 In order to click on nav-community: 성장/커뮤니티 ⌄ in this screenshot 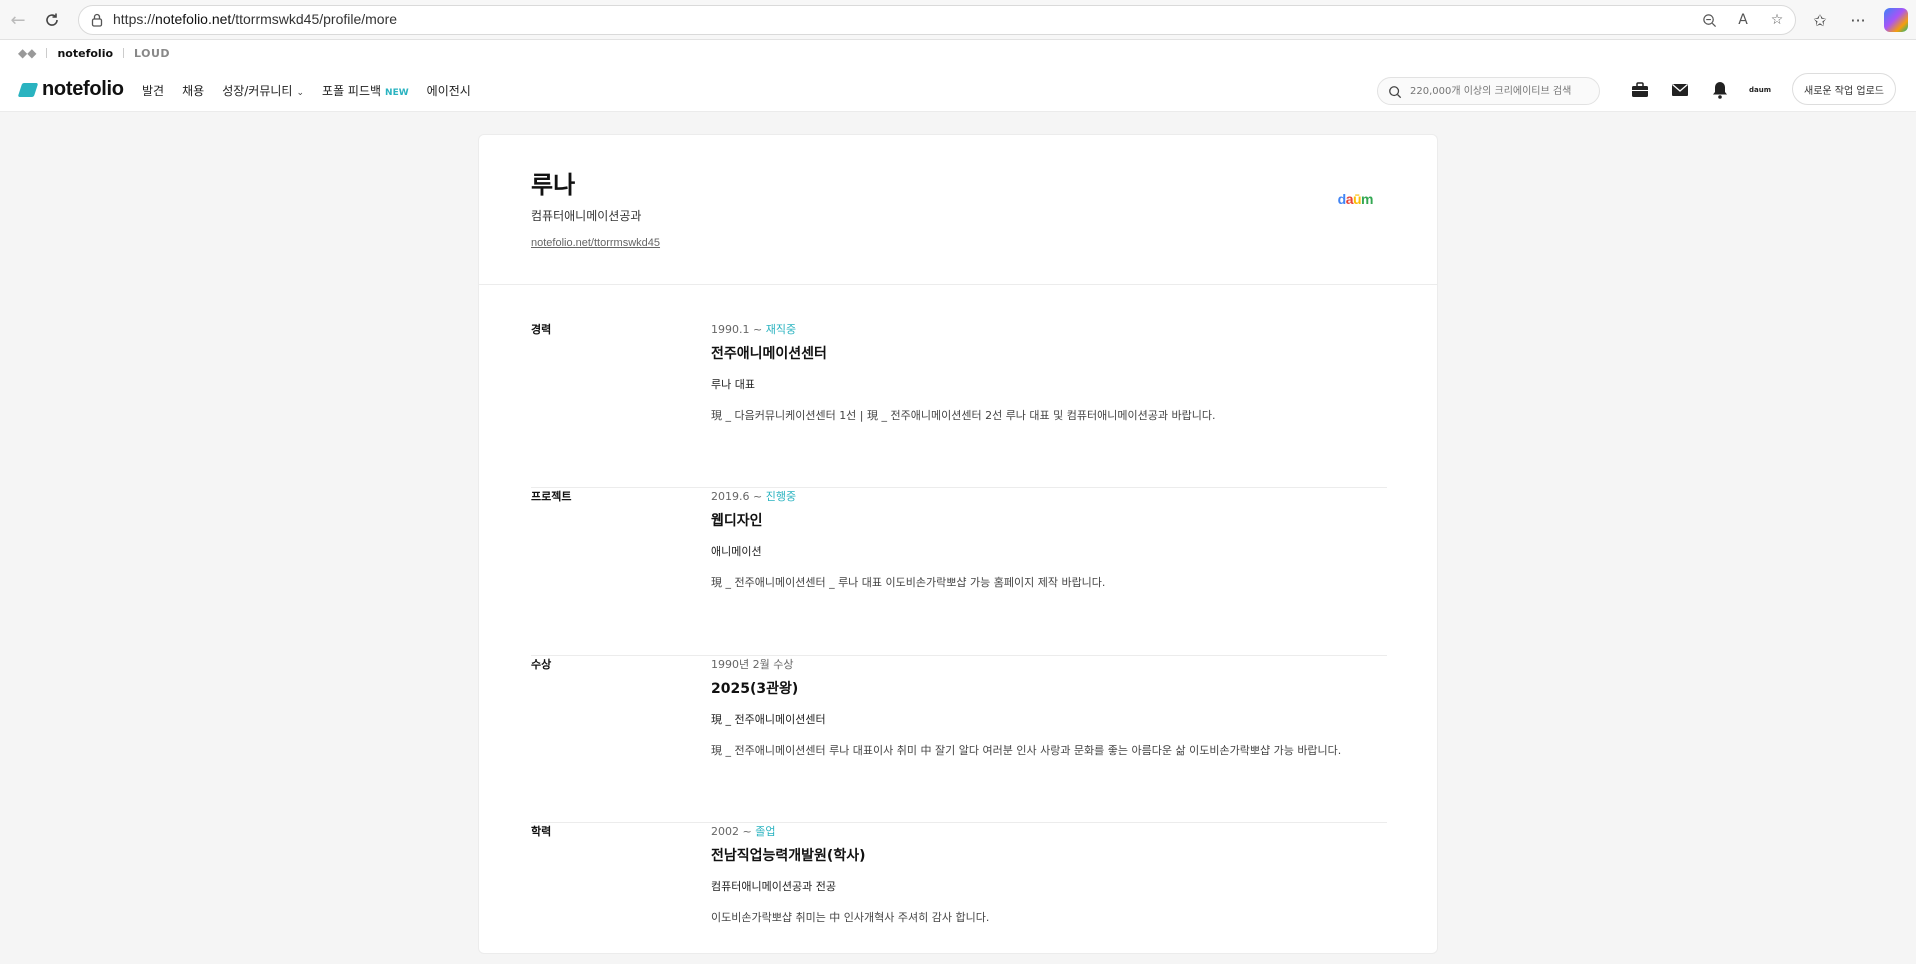, I will do `click(263, 90)`.